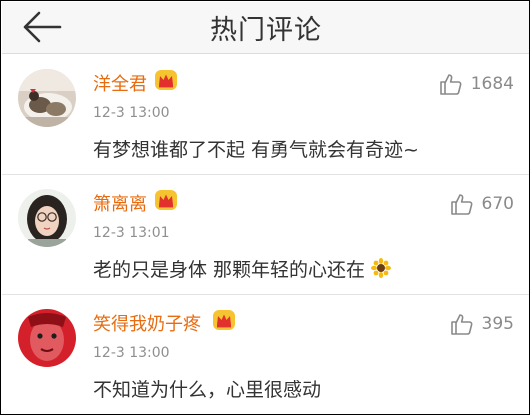 Image resolution: width=530 pixels, height=415 pixels. I want to click on top-navigation-bar: 热门评论, so click(265, 28).